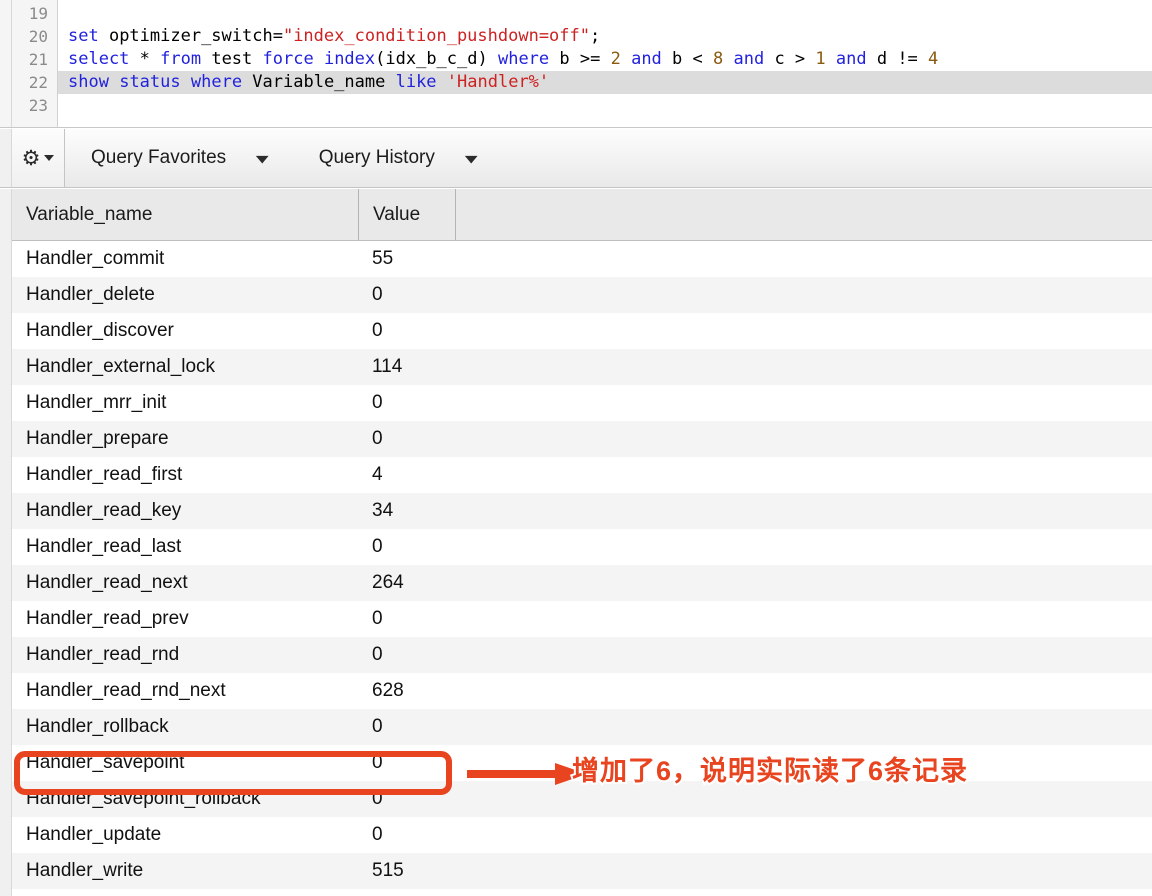  I want to click on cell-variable-name: Handler_external_lock, so click(185, 367).